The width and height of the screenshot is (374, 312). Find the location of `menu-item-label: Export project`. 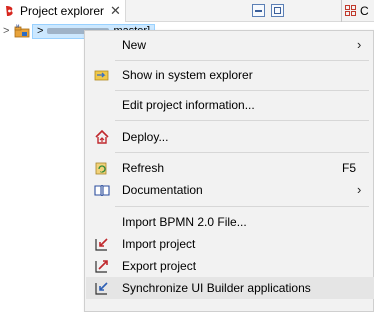

menu-item-label: Export project is located at coordinates (159, 266).